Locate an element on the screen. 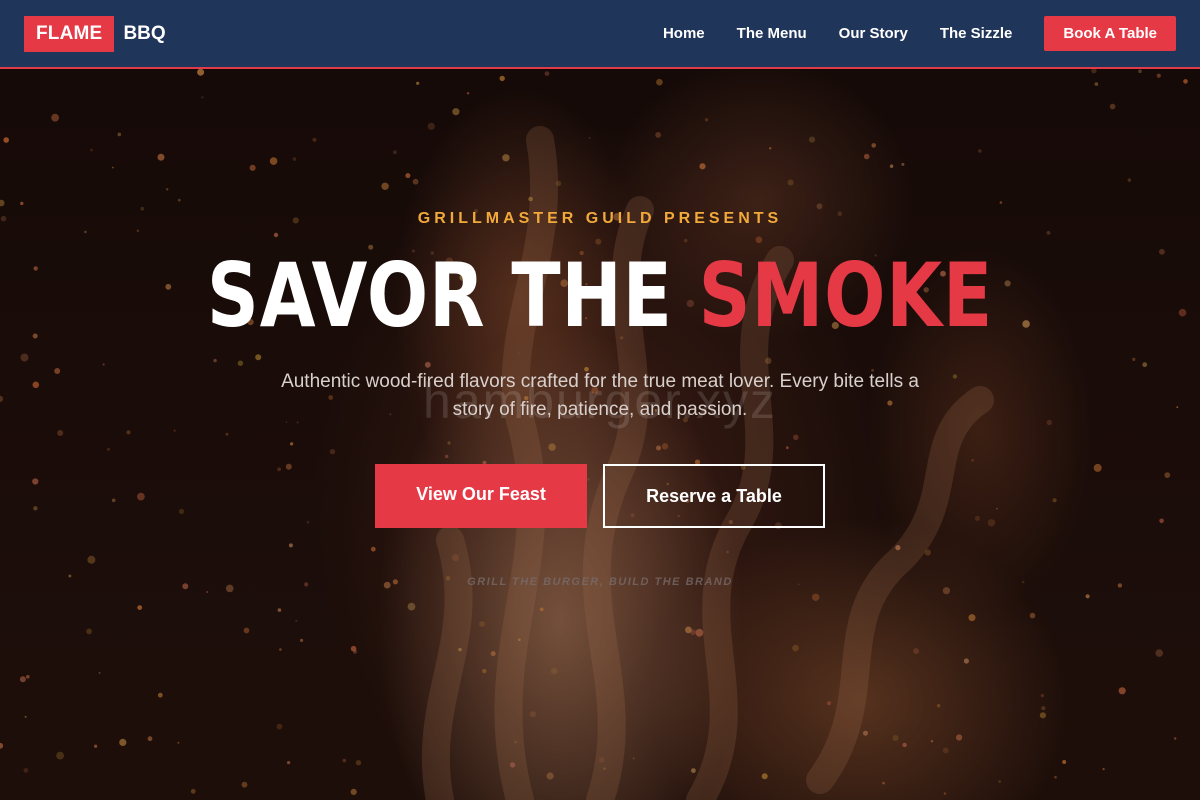  book-table-button: Book A Table is located at coordinates (1110, 33).